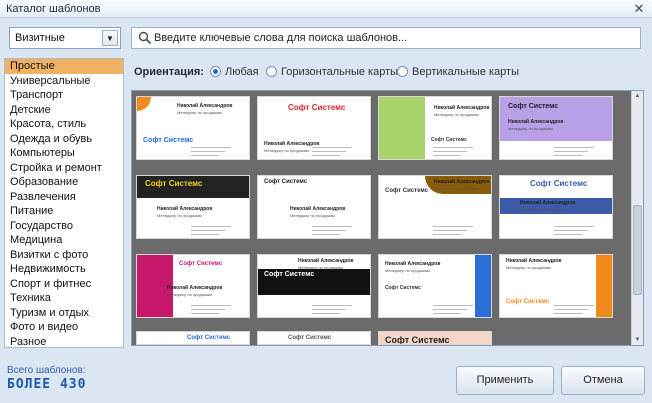 This screenshot has height=403, width=652. I want to click on search-box, so click(386, 38).